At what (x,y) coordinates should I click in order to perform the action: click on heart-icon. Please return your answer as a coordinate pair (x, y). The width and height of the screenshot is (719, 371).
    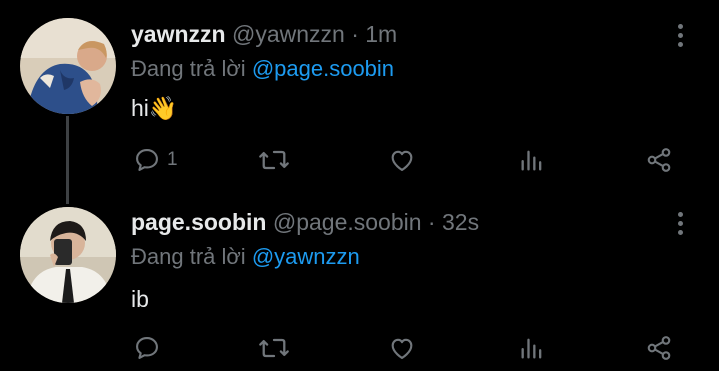
    Looking at the image, I should click on (402, 348).